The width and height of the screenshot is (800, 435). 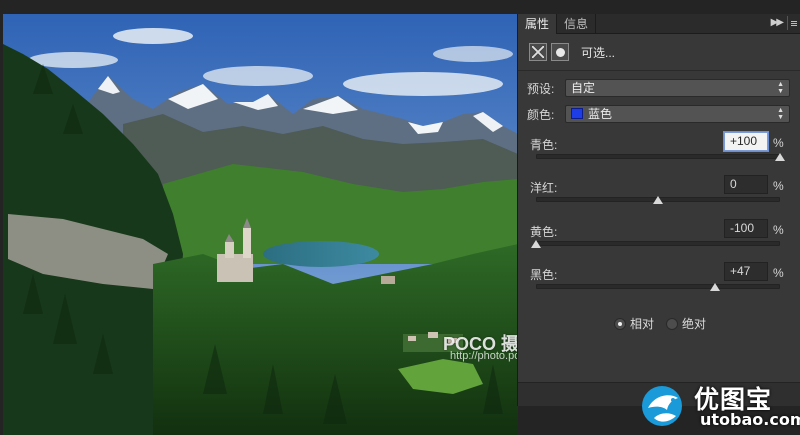 What do you see at coordinates (677, 88) in the screenshot?
I see `preset-select: 自定 ▲ ▼` at bounding box center [677, 88].